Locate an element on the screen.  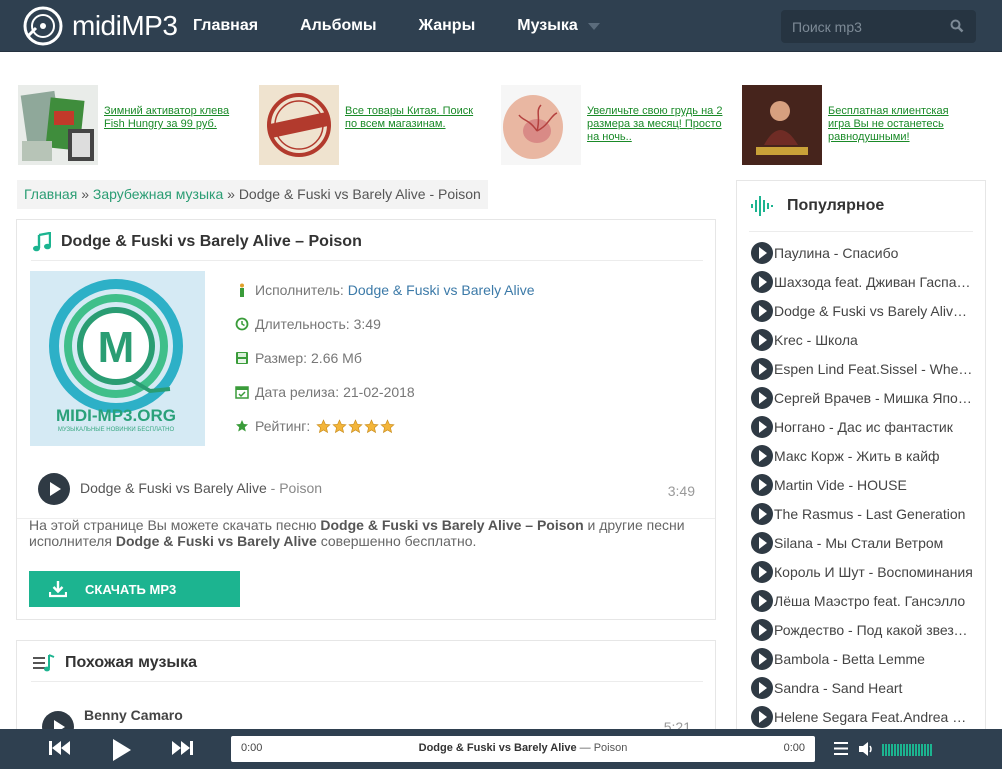
popular-title: Популярное is located at coordinates (836, 205).